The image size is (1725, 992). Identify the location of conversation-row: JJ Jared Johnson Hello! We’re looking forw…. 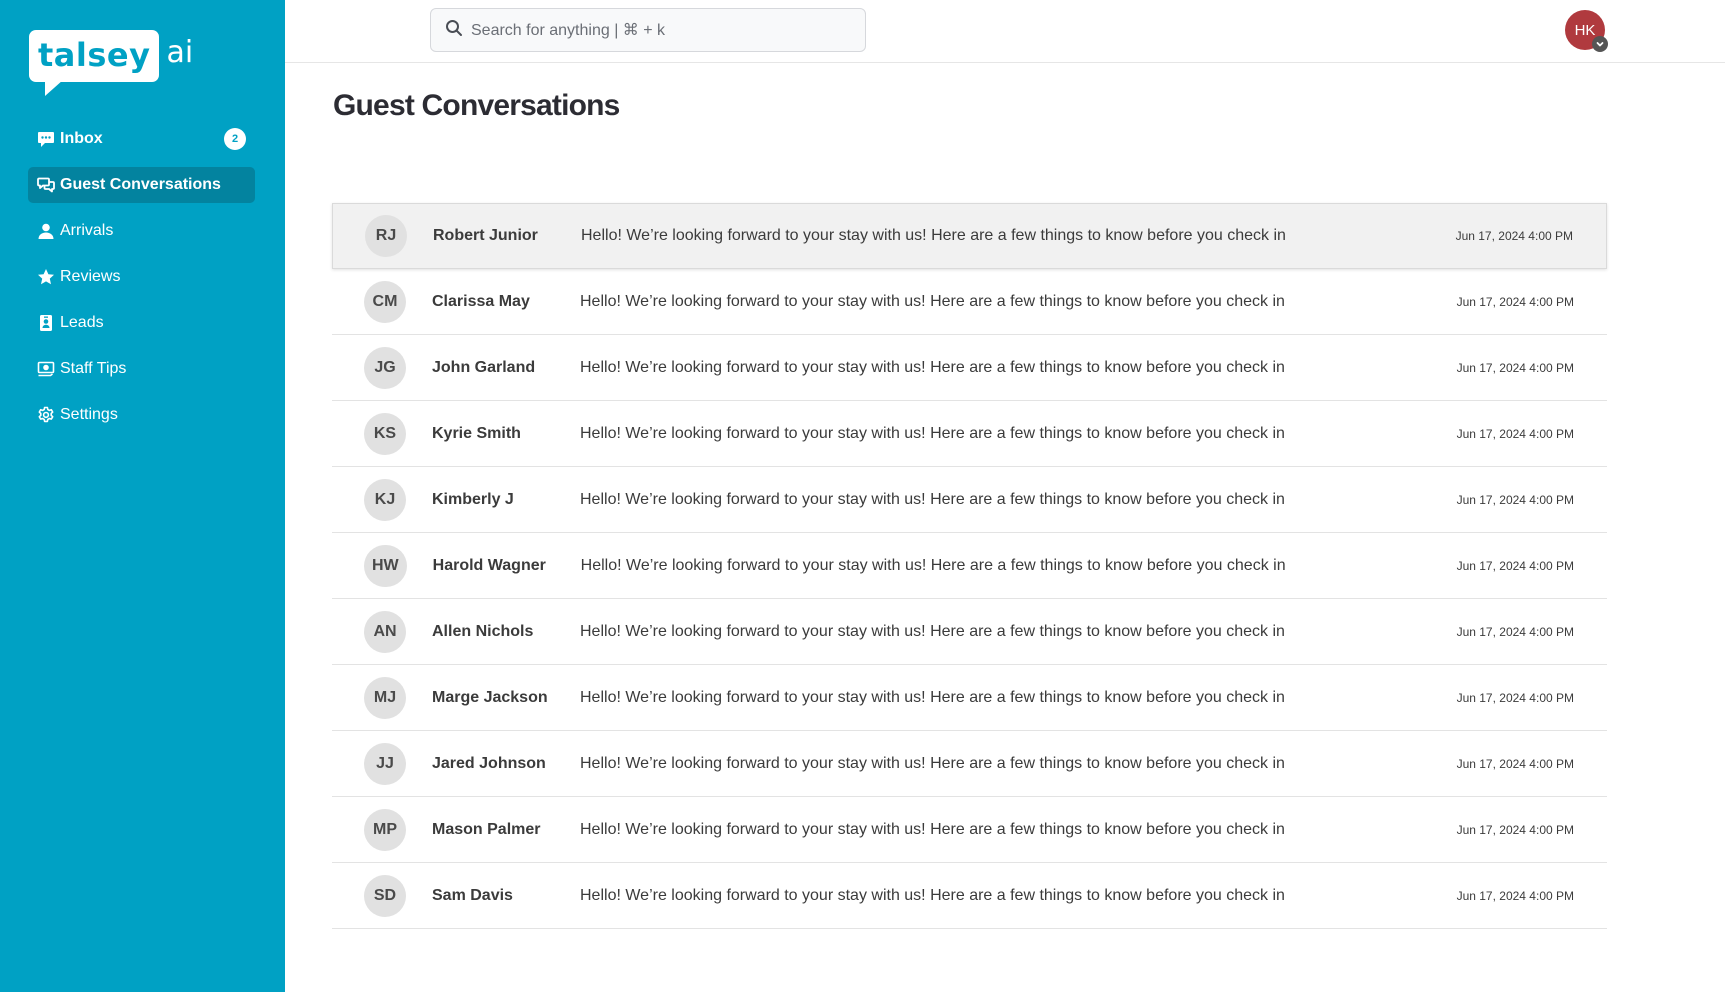
(969, 764).